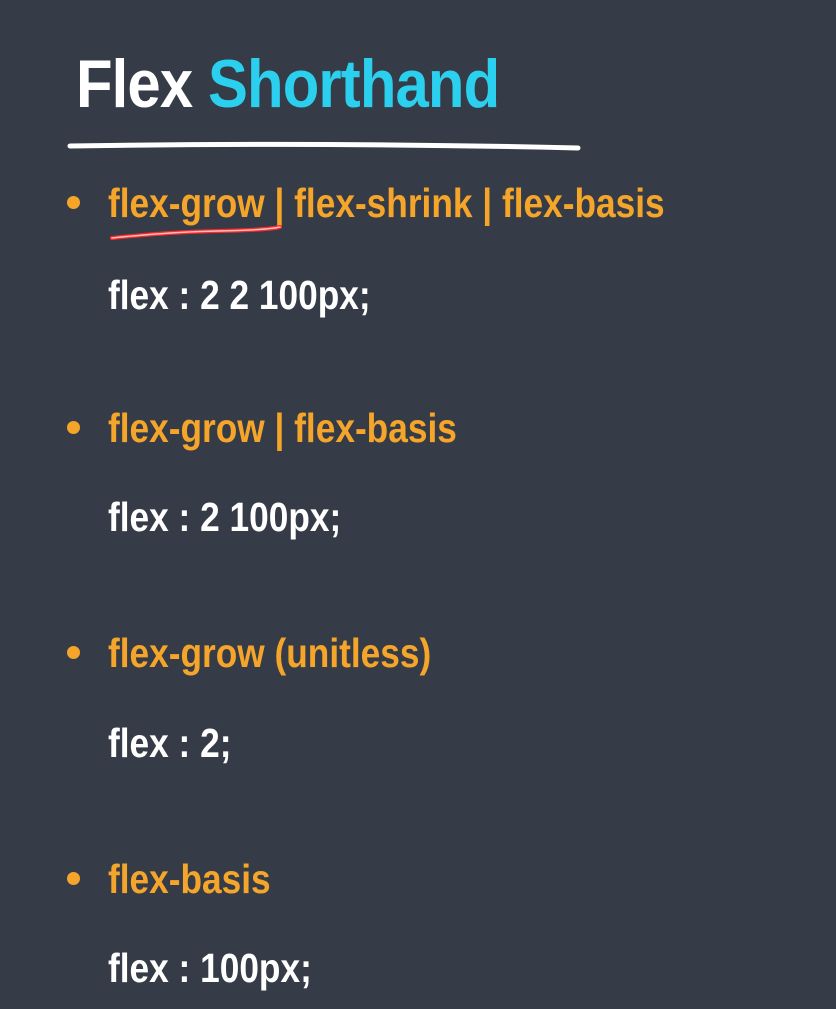  What do you see at coordinates (324, 146) in the screenshot?
I see `title-underline` at bounding box center [324, 146].